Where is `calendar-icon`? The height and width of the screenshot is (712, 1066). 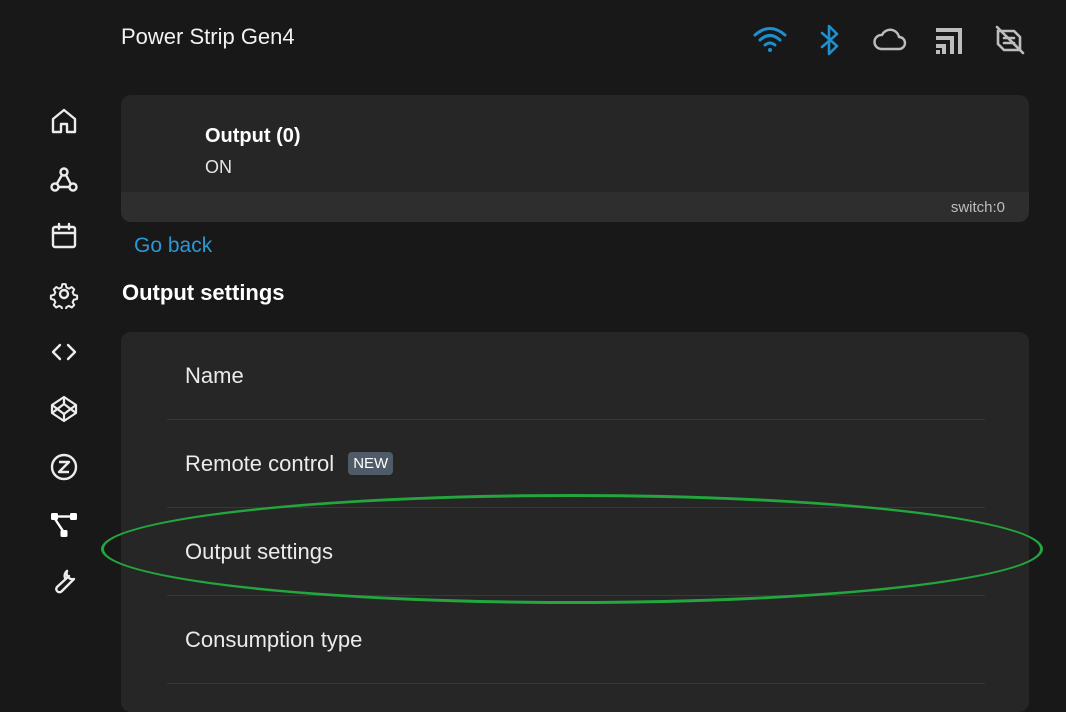
calendar-icon is located at coordinates (64, 236).